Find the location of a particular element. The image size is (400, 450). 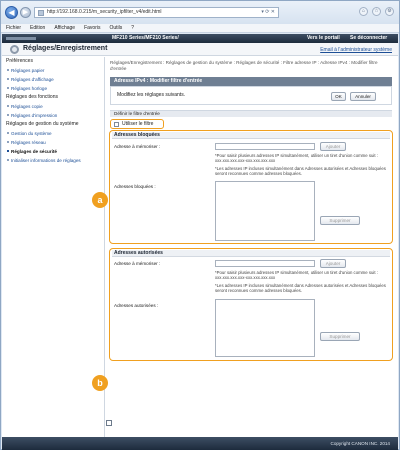

footer-copyright: Copyright CANON INC. 2014 is located at coordinates (200, 443).